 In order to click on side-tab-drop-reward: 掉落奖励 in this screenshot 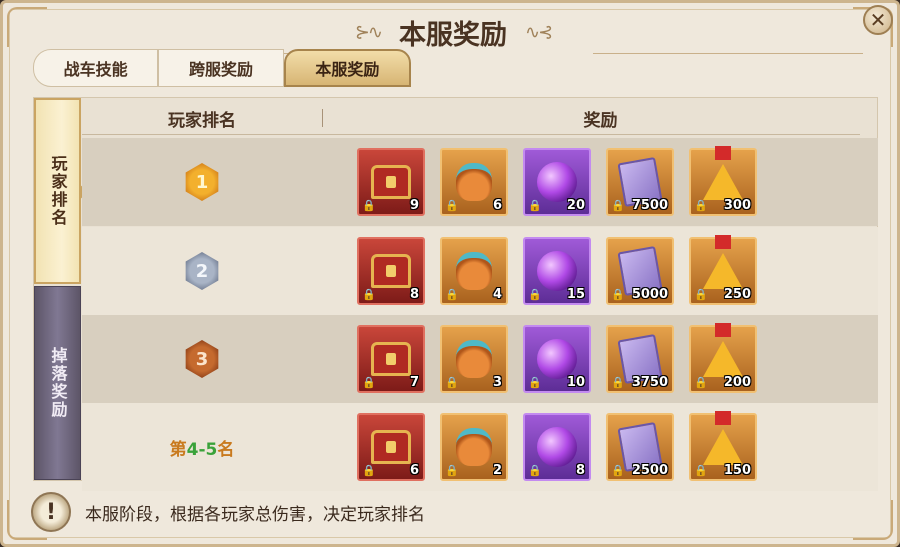, I will do `click(57, 383)`.